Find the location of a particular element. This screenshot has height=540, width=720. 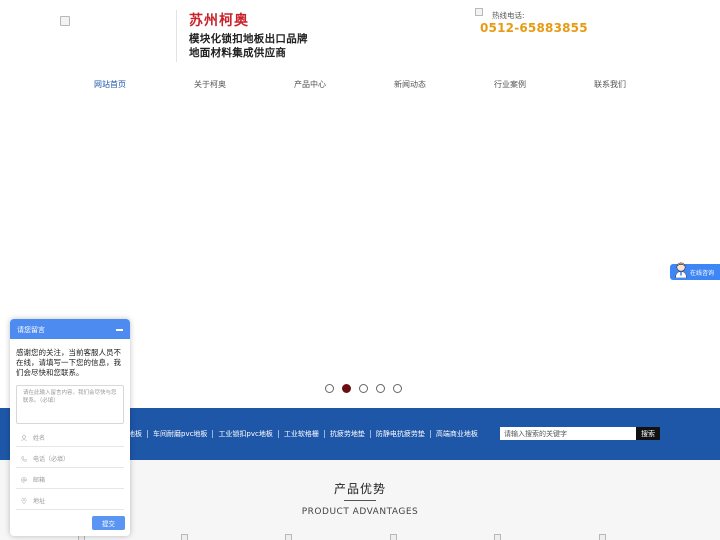

name-field is located at coordinates (70, 438).